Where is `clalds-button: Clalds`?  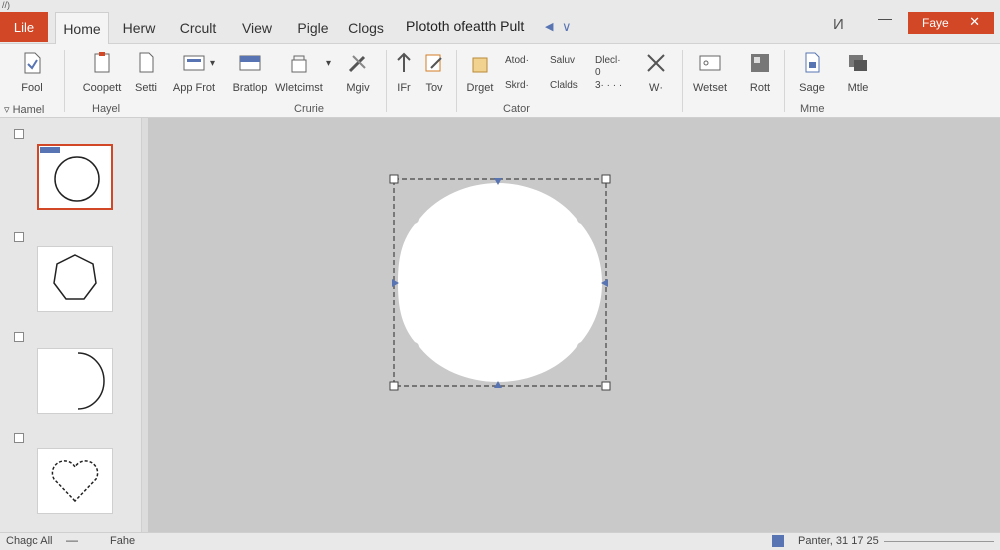
clalds-button: Clalds is located at coordinates (564, 85).